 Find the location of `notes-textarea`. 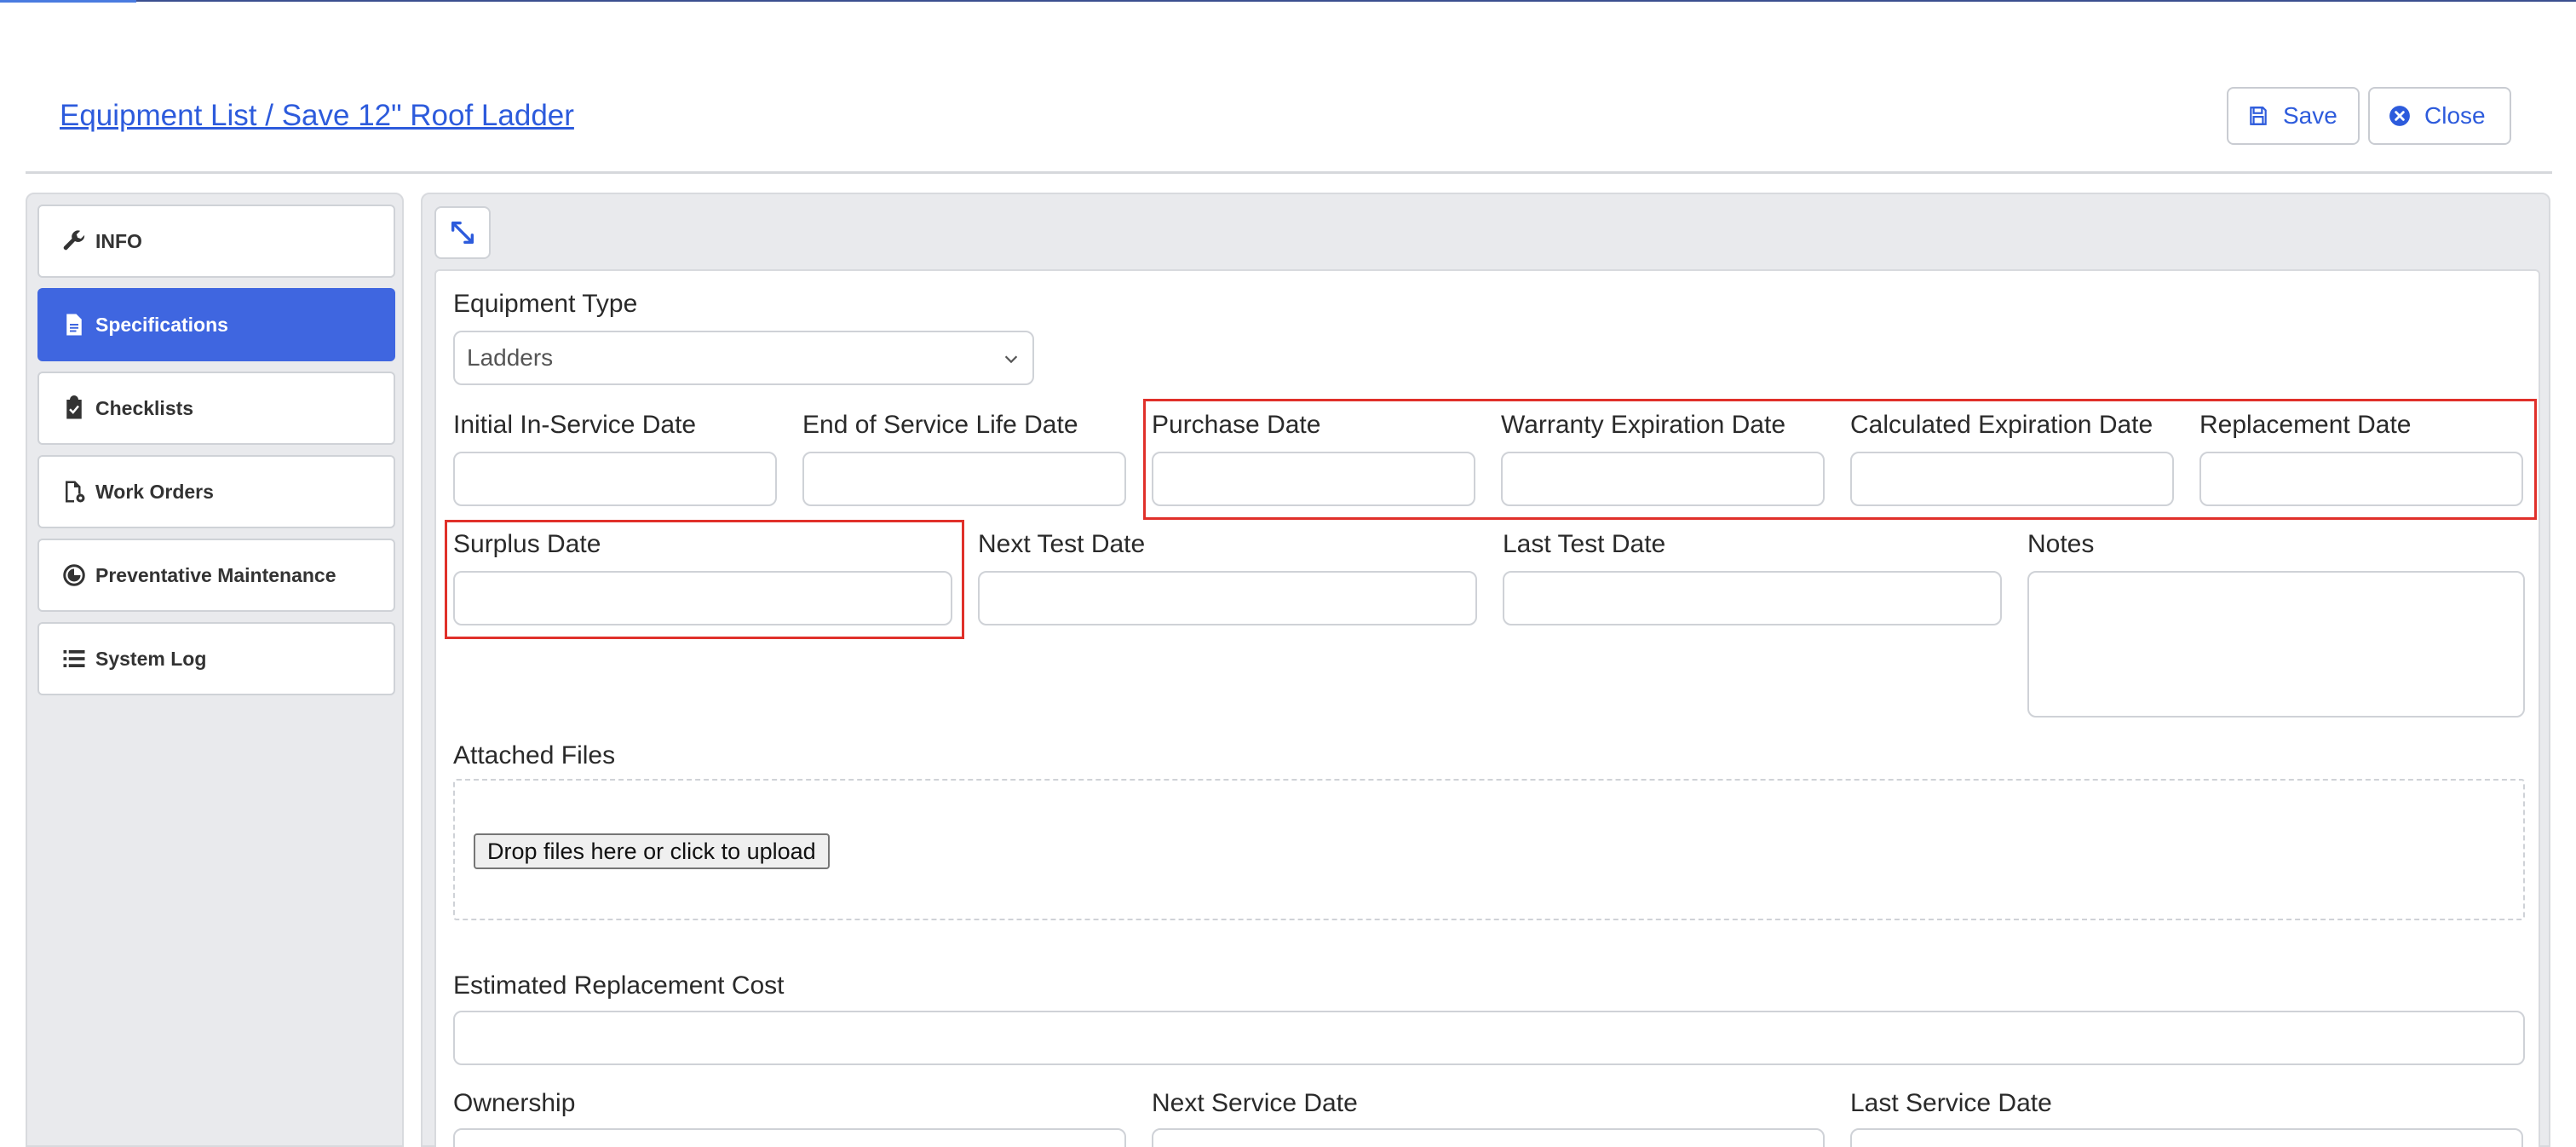

notes-textarea is located at coordinates (2276, 644).